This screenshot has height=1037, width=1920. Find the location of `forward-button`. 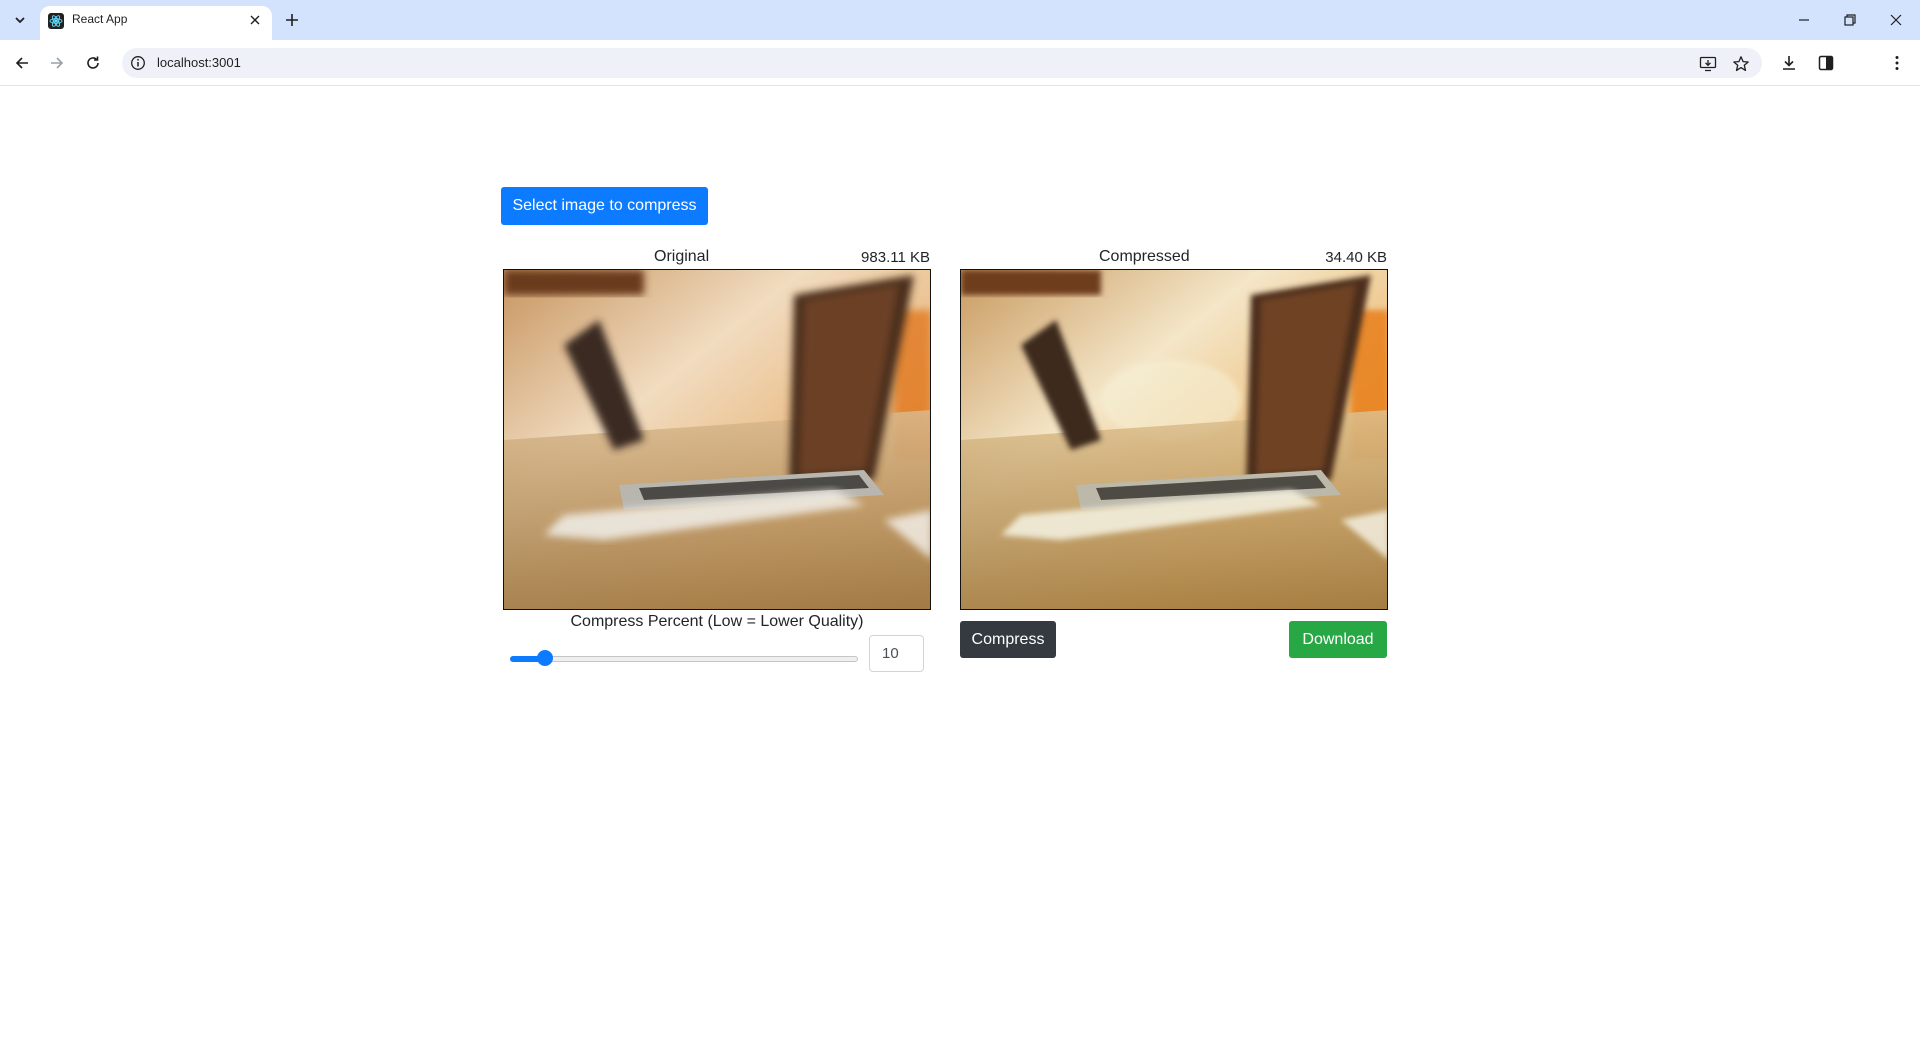

forward-button is located at coordinates (57, 63).